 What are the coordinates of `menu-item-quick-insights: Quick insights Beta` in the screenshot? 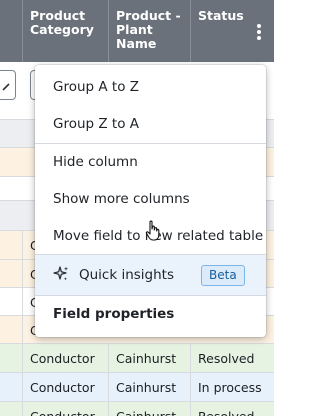 It's located at (150, 275).